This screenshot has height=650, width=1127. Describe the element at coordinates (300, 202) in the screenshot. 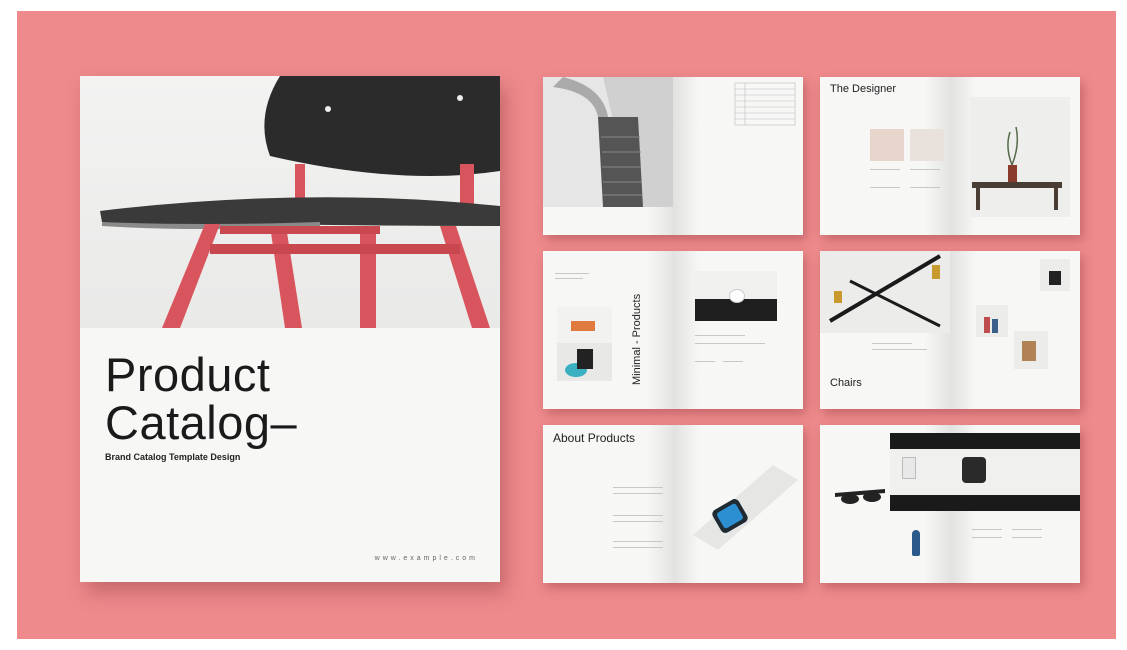

I see `chair-illustration` at that location.